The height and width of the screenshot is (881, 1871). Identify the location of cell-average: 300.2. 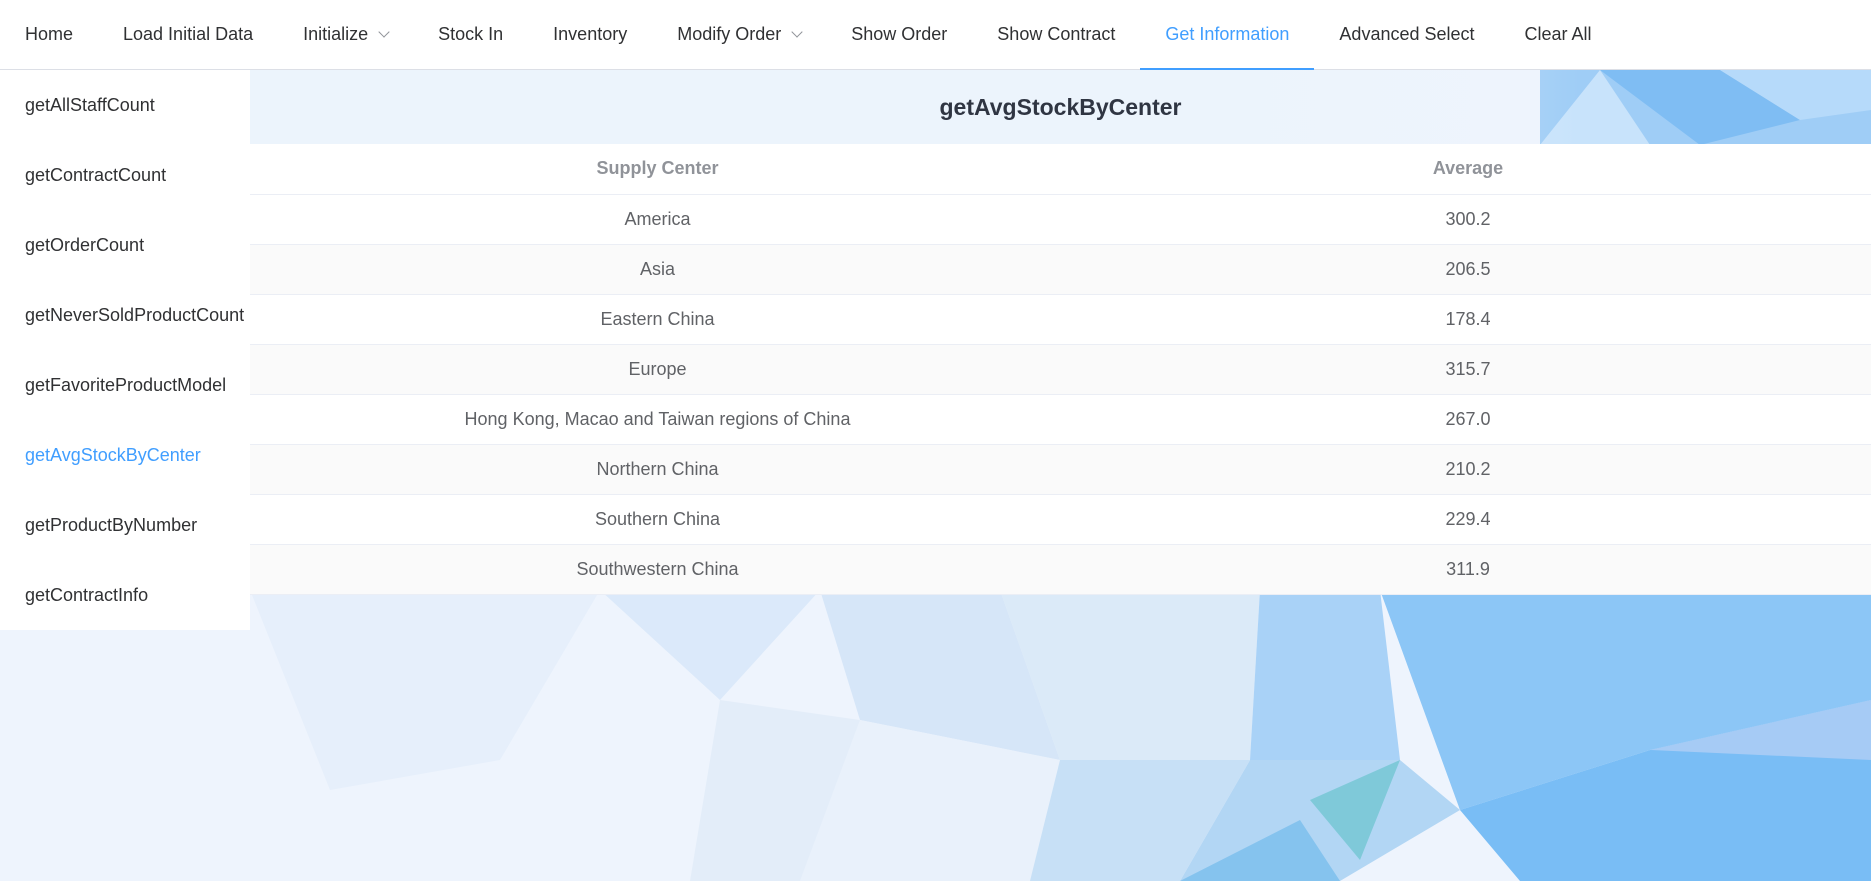
(1468, 219).